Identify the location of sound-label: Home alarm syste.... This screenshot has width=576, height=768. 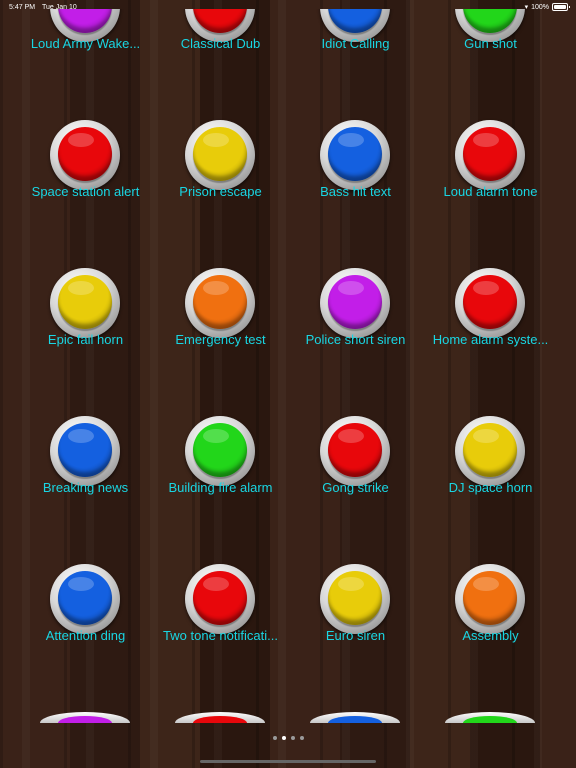
(490, 339).